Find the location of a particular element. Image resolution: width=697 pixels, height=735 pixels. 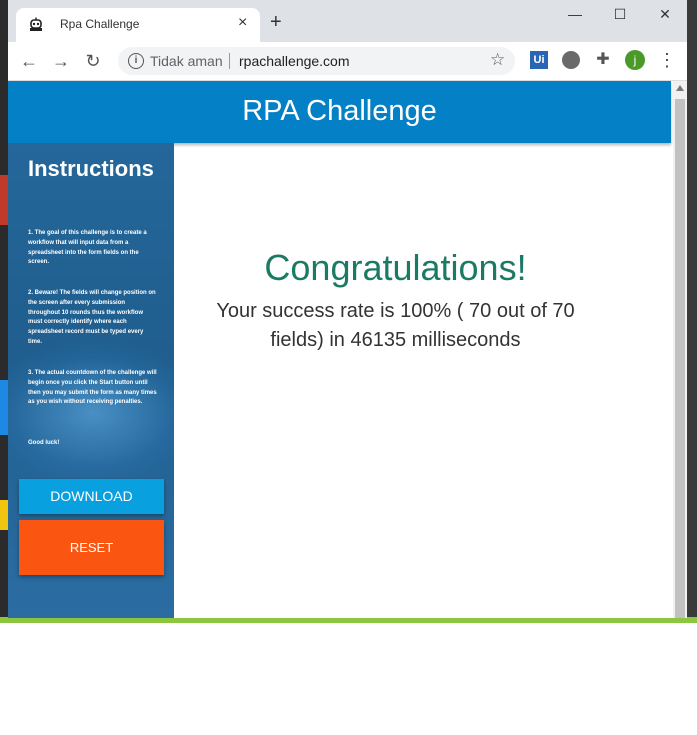

tab-title: Rpa Challenge is located at coordinates (100, 24).